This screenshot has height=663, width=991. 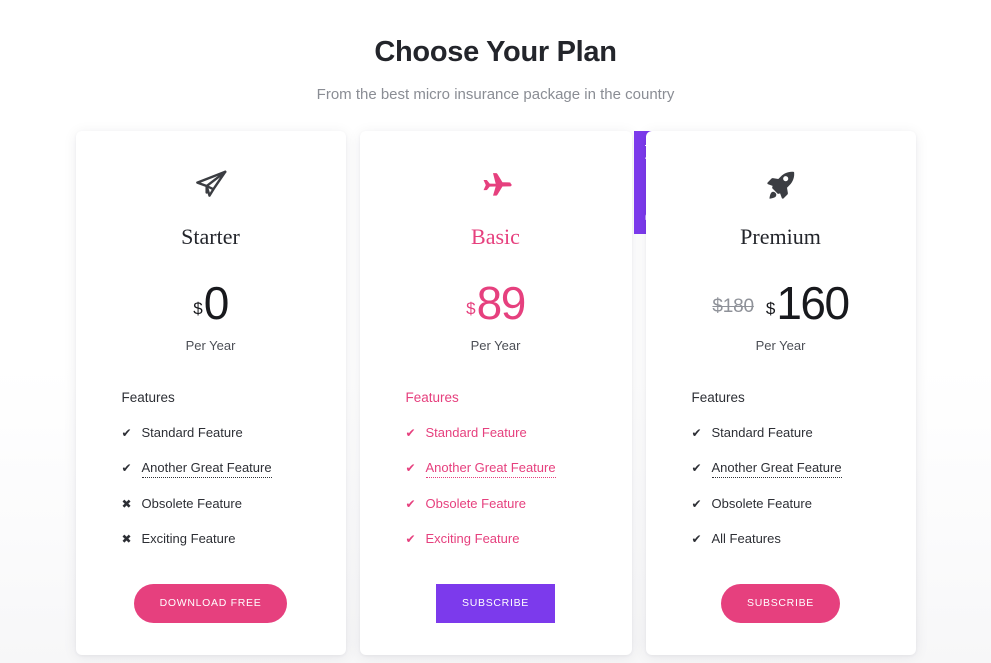 What do you see at coordinates (496, 185) in the screenshot?
I see `airplane-icon` at bounding box center [496, 185].